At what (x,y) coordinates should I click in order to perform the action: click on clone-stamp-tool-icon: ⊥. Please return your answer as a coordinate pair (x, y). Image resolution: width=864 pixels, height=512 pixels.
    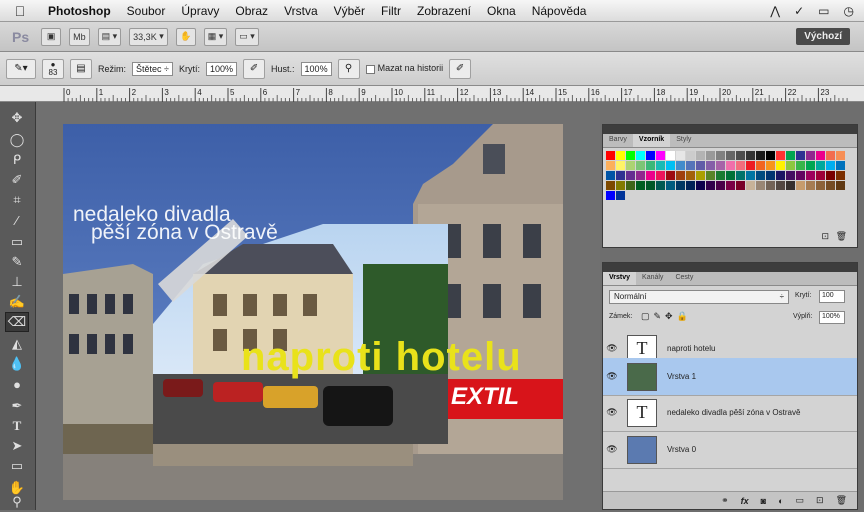
    Looking at the image, I should click on (17, 282).